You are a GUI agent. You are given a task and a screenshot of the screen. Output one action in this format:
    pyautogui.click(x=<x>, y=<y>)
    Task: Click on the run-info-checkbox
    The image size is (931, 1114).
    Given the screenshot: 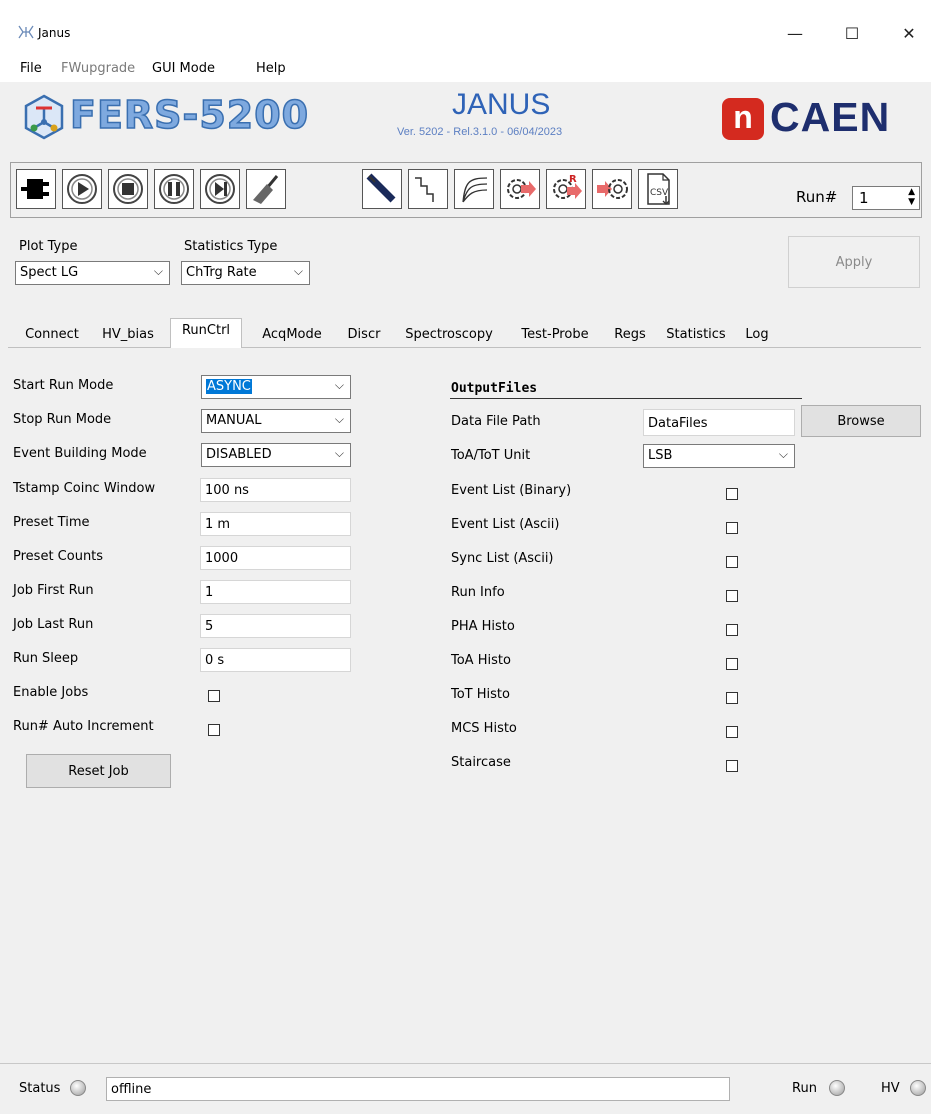 What is the action you would take?
    pyautogui.click(x=732, y=596)
    